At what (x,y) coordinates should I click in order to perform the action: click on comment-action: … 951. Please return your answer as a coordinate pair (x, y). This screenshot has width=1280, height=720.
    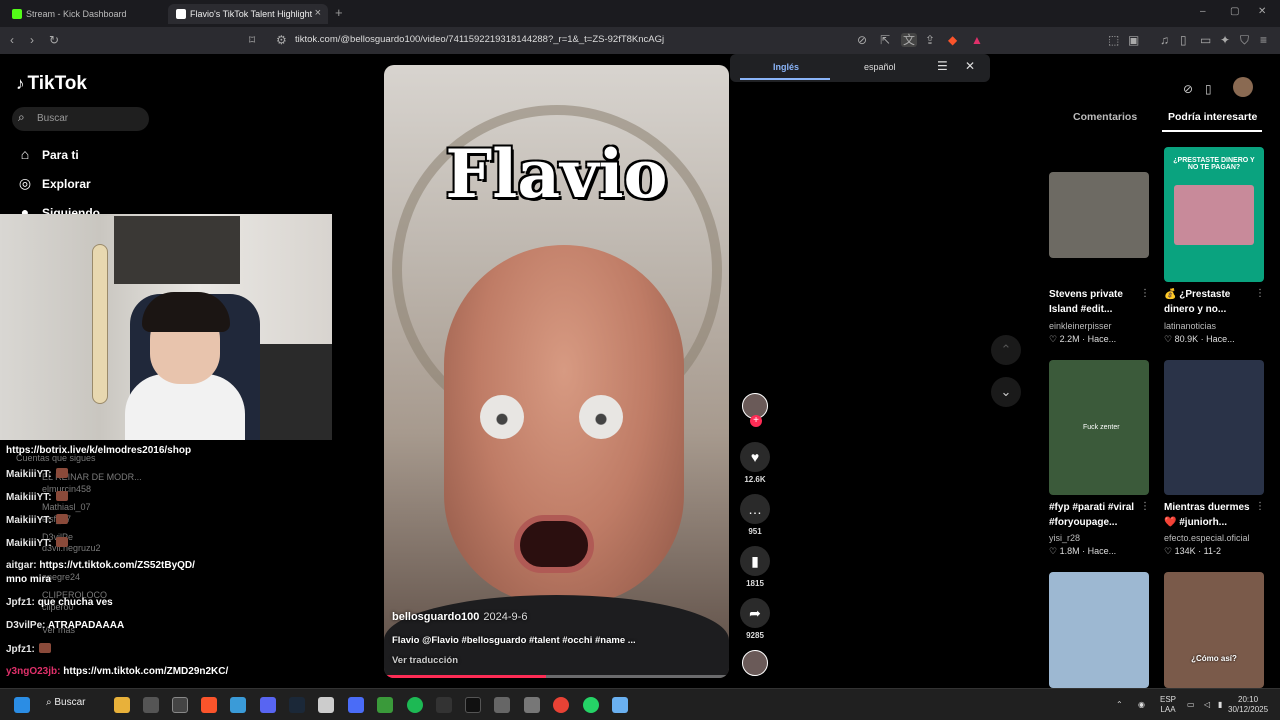
    Looking at the image, I should click on (755, 515).